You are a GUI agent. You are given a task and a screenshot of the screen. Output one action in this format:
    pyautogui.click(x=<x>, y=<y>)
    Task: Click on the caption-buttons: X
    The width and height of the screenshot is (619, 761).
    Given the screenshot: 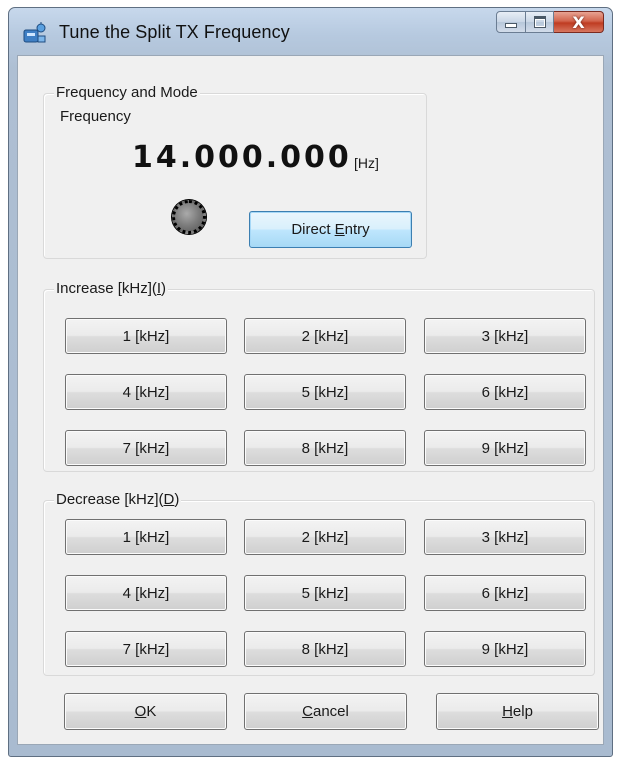 What is the action you would take?
    pyautogui.click(x=550, y=23)
    